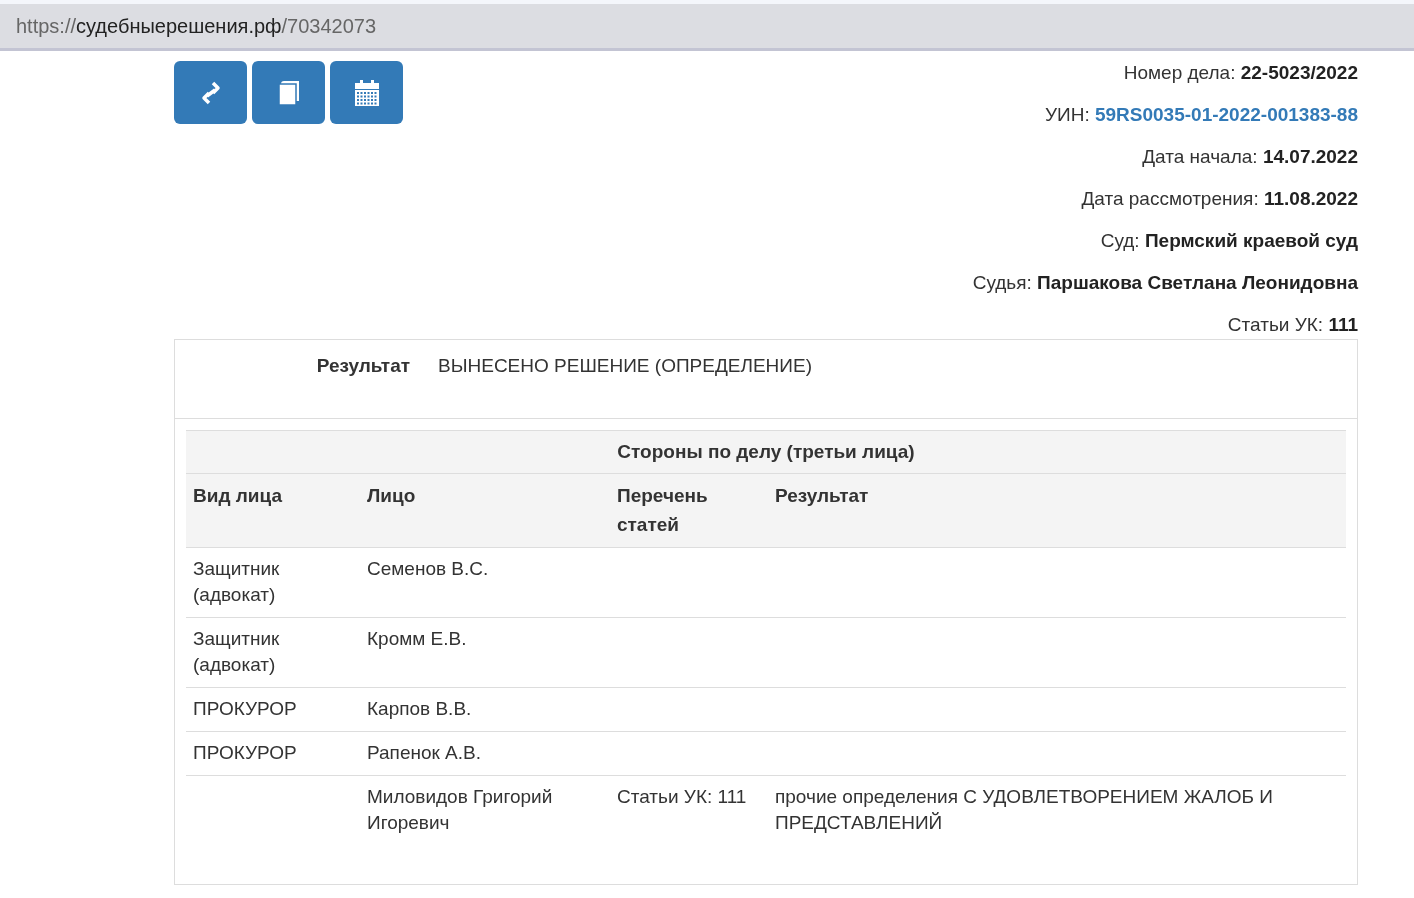 This screenshot has width=1414, height=898. Describe the element at coordinates (707, 27) in the screenshot. I see `address-bar: https://судебныерешения.рф/70342073` at that location.